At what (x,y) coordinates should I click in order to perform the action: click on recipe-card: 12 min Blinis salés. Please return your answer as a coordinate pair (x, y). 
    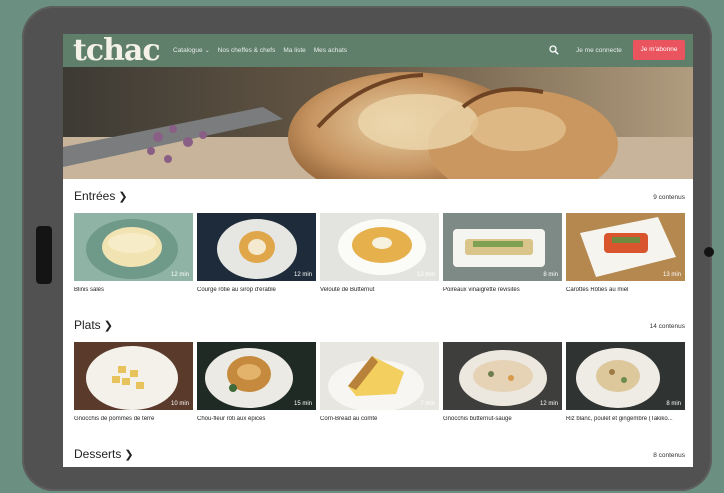
    Looking at the image, I should click on (133, 253).